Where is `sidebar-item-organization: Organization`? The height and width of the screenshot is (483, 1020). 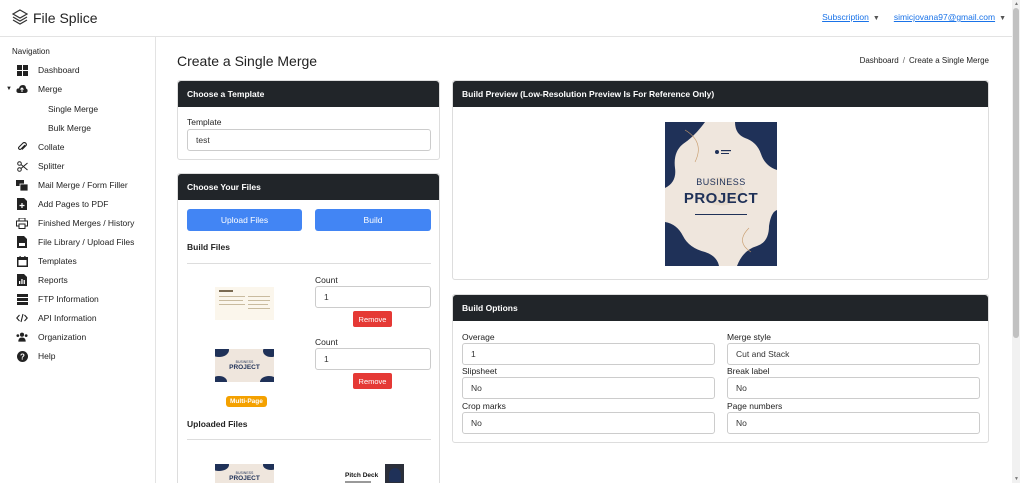 sidebar-item-organization: Organization is located at coordinates (51, 337).